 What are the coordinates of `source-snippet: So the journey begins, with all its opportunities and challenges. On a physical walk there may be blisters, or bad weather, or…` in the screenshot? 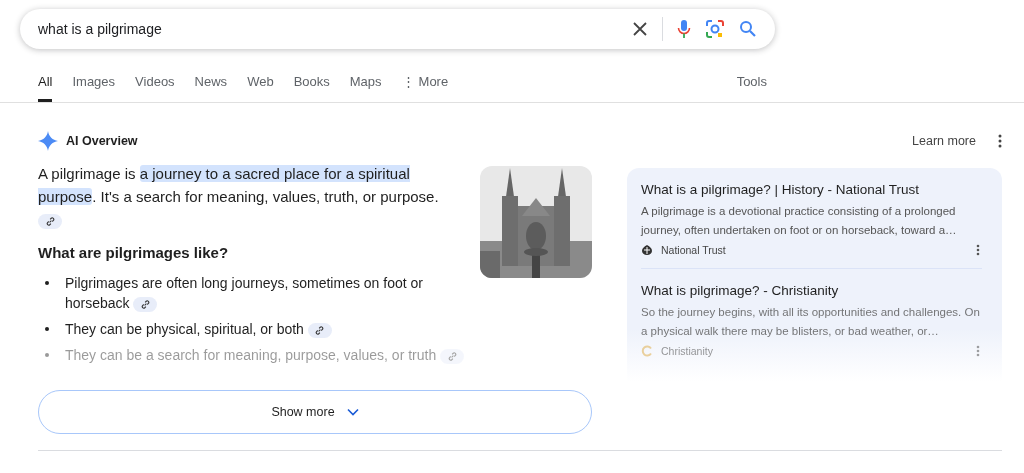 It's located at (811, 322).